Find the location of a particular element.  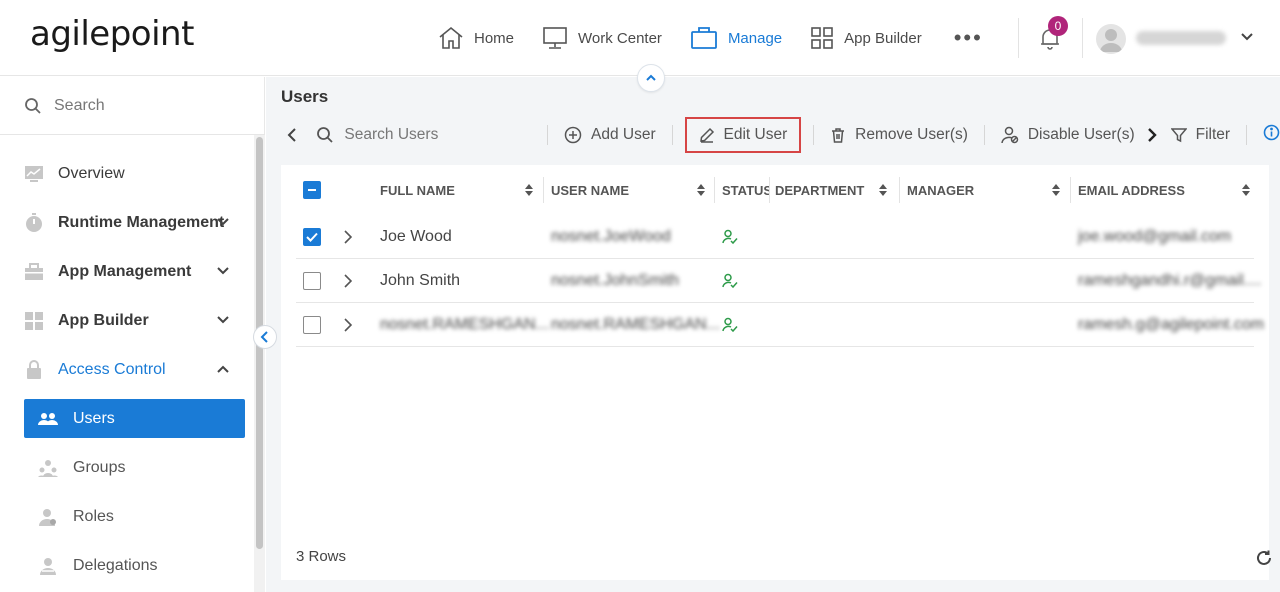

groups-icon is located at coordinates (48, 468).